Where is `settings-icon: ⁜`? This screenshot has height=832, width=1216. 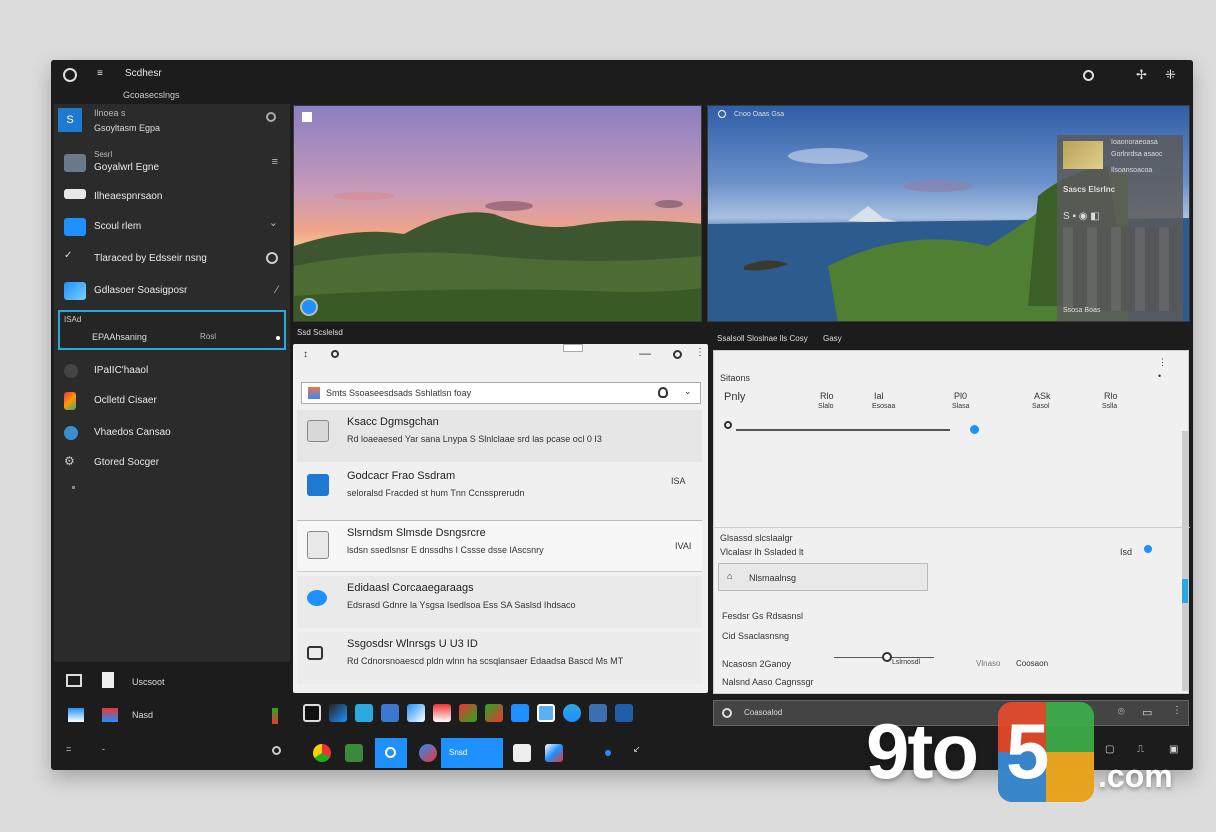
settings-icon: ⁜ is located at coordinates (1170, 75).